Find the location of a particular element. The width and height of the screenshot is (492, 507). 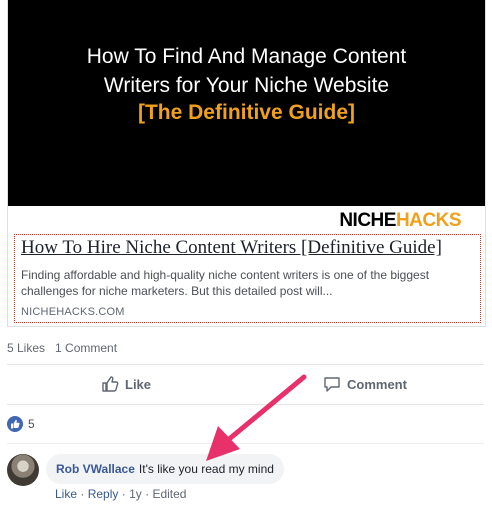

avatar is located at coordinates (23, 470).